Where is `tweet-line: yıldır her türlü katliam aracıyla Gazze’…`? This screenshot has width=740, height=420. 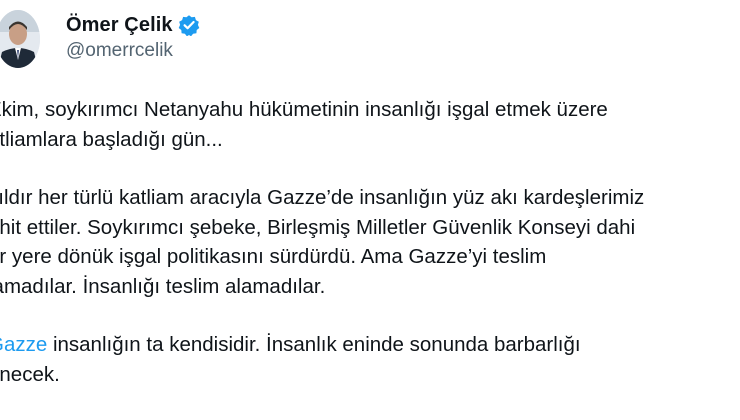
tweet-line: yıldır her türlü katliam aracıyla Gazze’… is located at coordinates (322, 197).